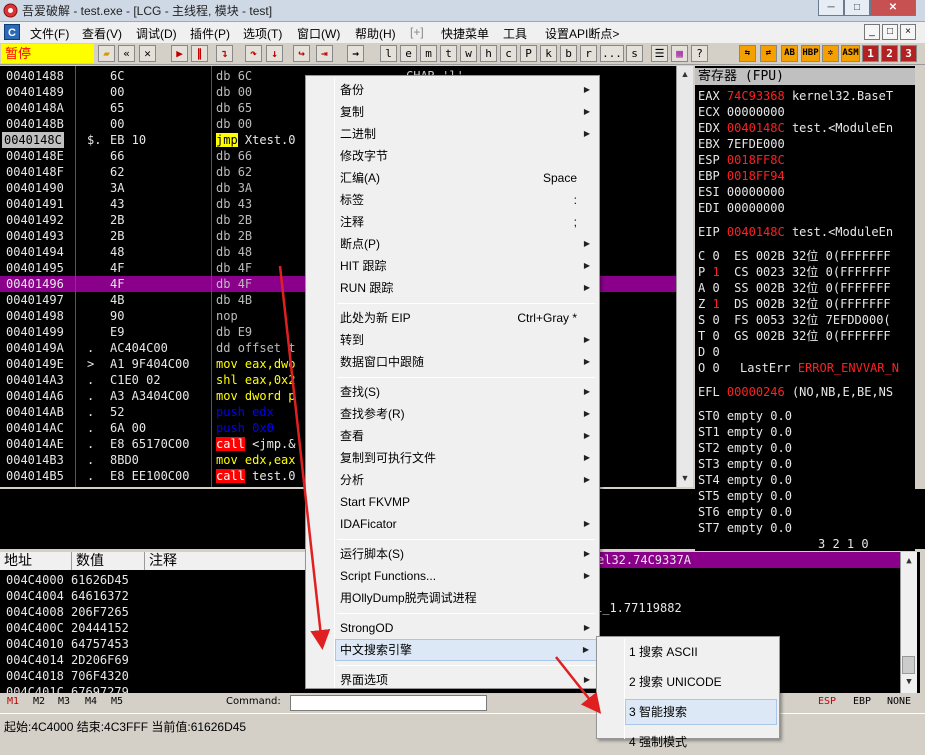 Image resolution: width=925 pixels, height=755 pixels. What do you see at coordinates (466, 576) in the screenshot?
I see `menu-item: Script Functions... ▶` at bounding box center [466, 576].